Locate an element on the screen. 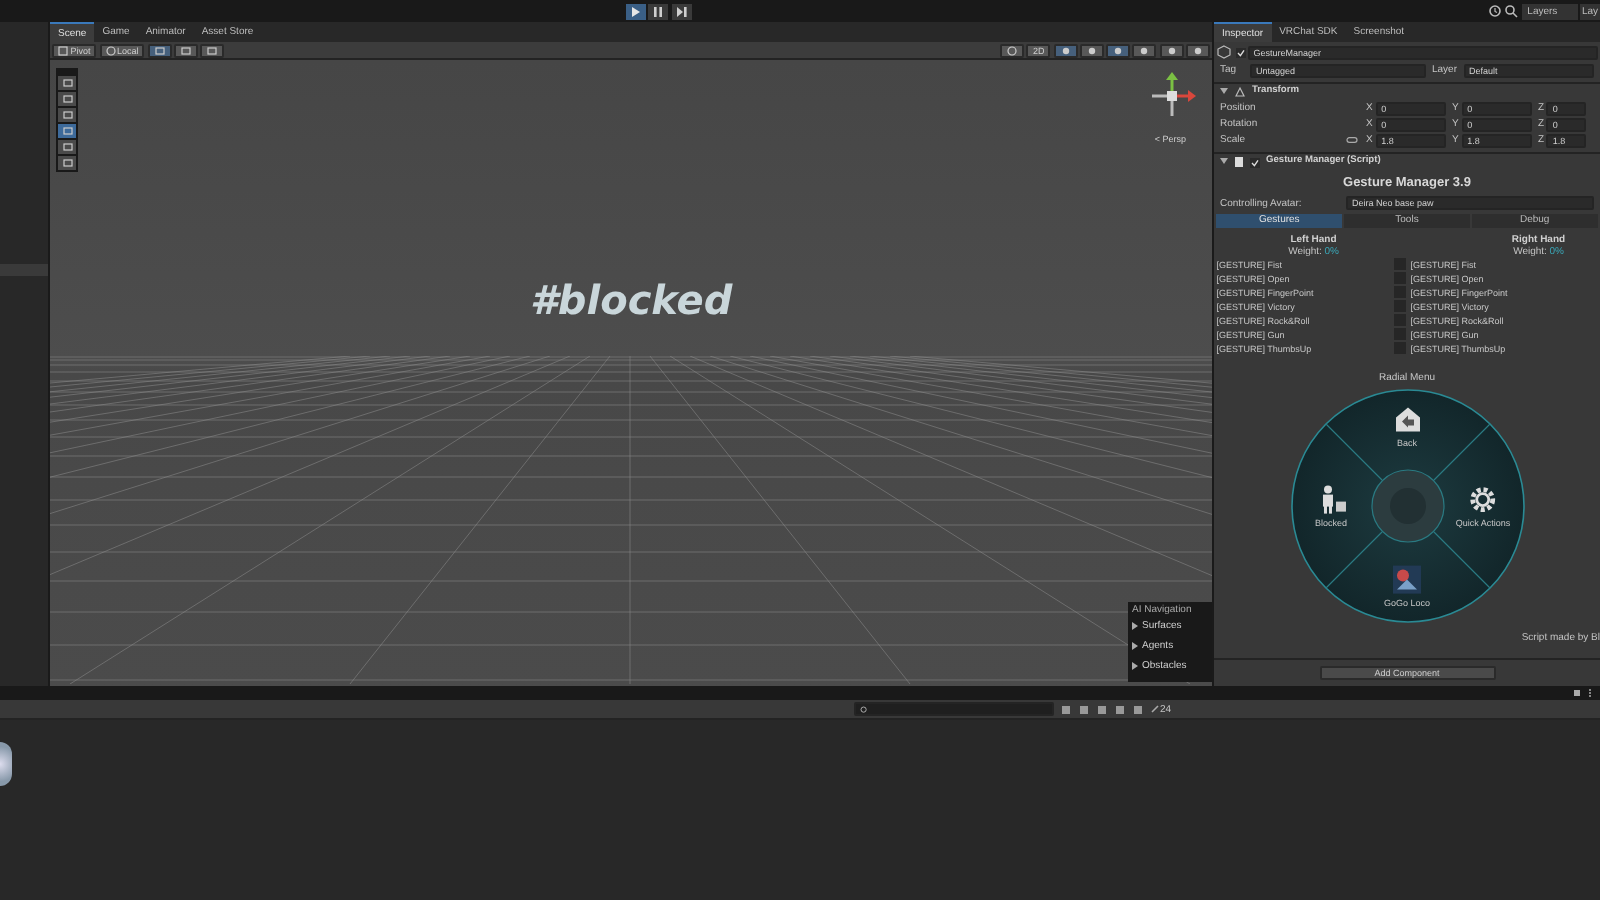 The image size is (1600, 900). shading-icon is located at coordinates (1012, 50).